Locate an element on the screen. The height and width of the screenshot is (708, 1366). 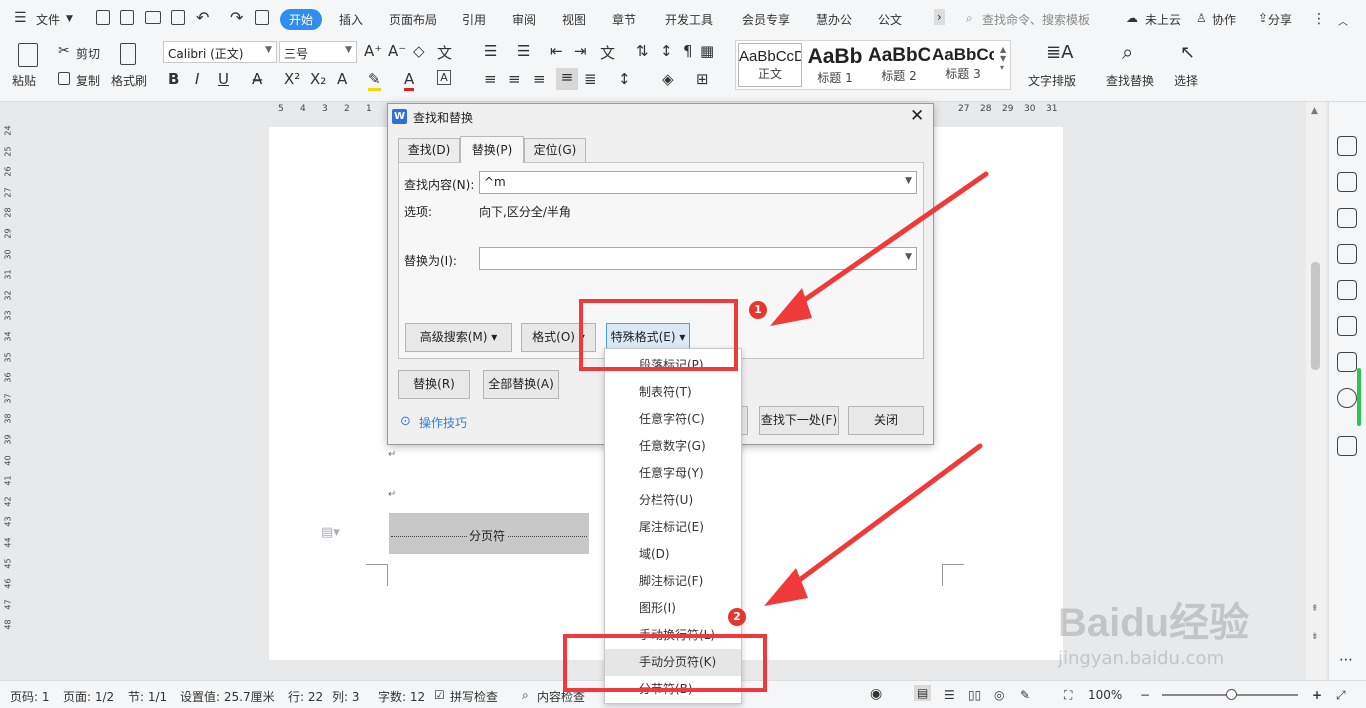
text-layout-button: 文字排版 is located at coordinates (1052, 80).